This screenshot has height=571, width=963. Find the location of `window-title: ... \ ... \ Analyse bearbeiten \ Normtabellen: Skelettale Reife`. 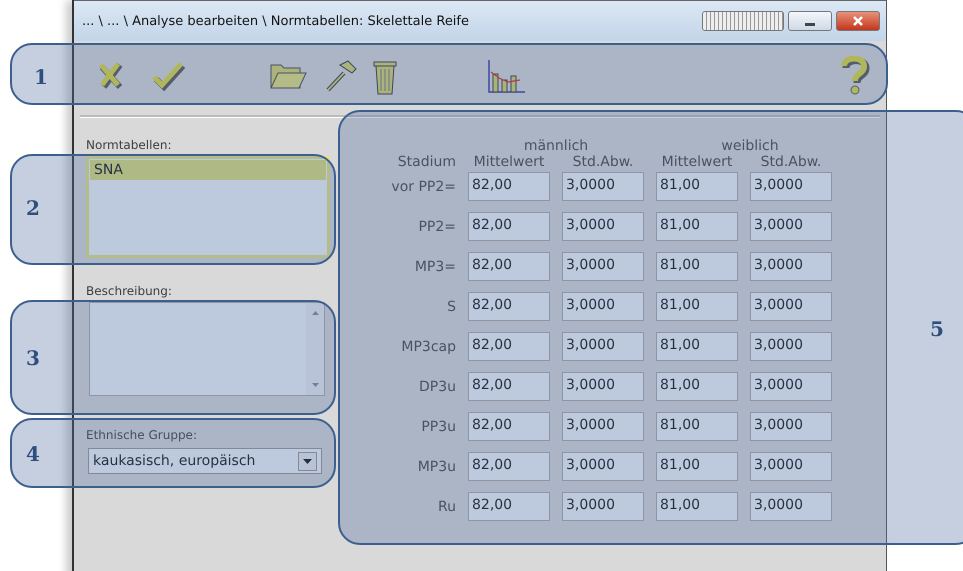

window-title: ... \ ... \ Analyse bearbeiten \ Normtabellen: Skelettale Reife is located at coordinates (275, 21).